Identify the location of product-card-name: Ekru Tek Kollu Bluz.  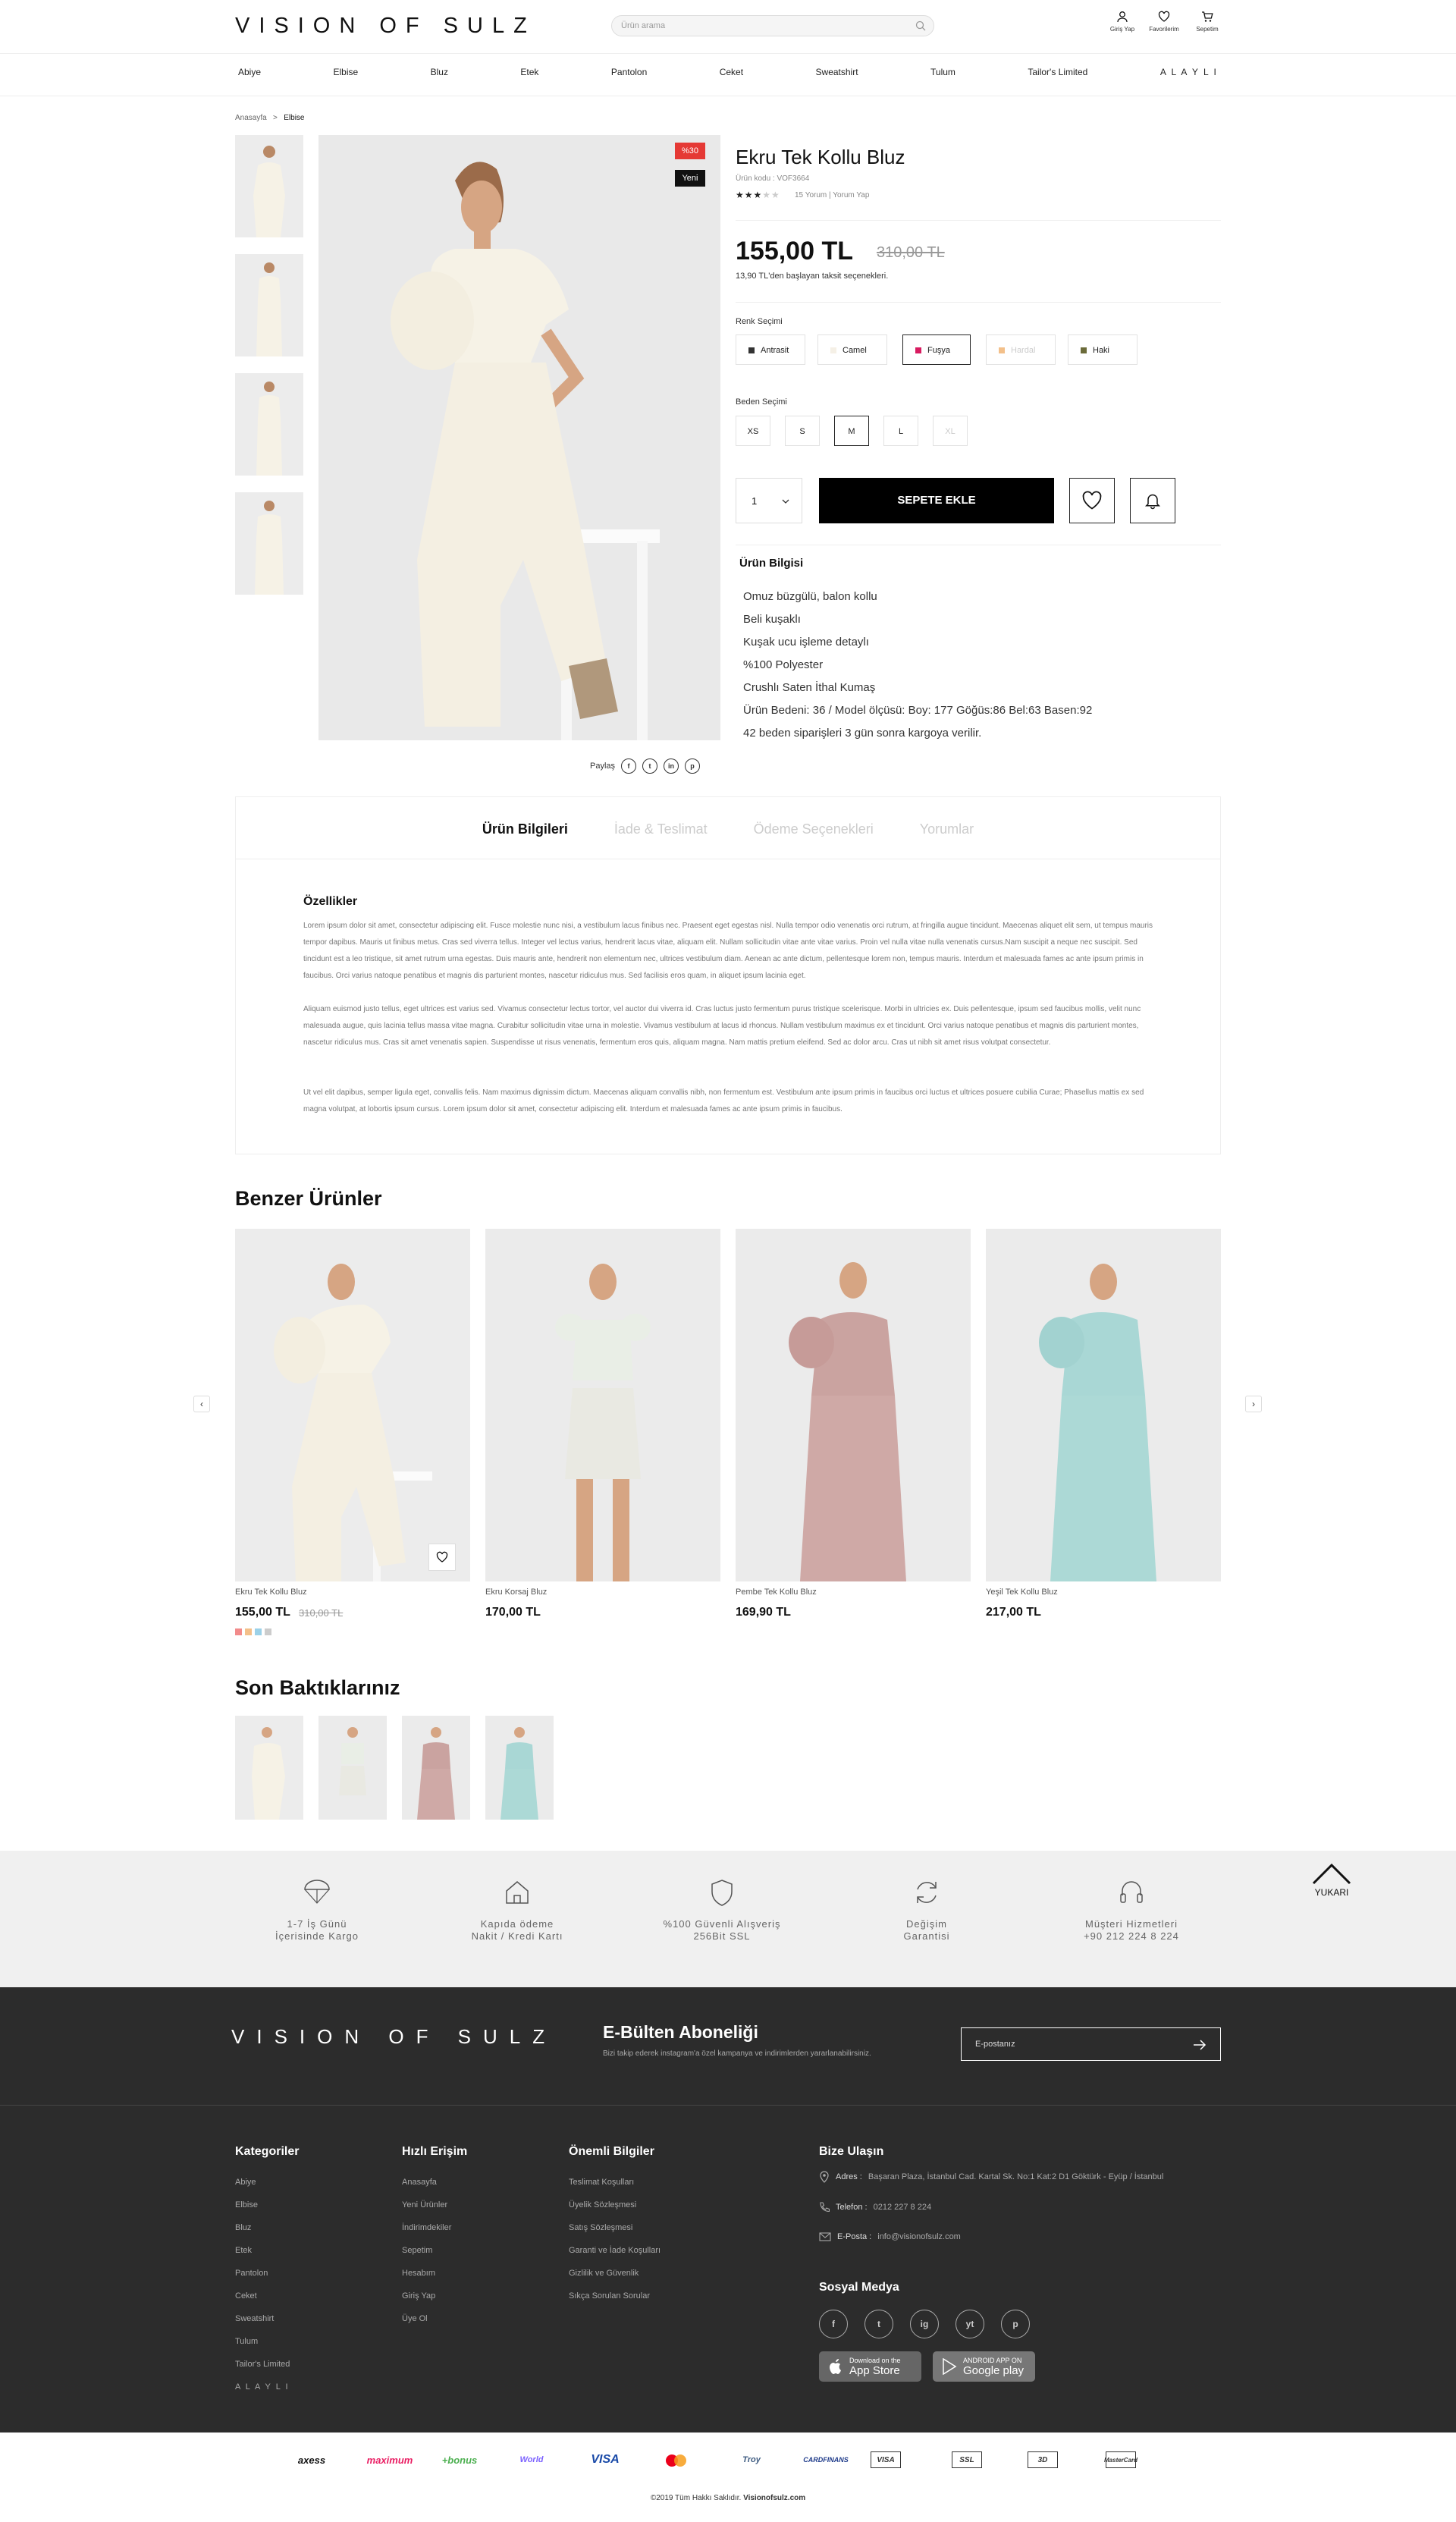
(271, 1592).